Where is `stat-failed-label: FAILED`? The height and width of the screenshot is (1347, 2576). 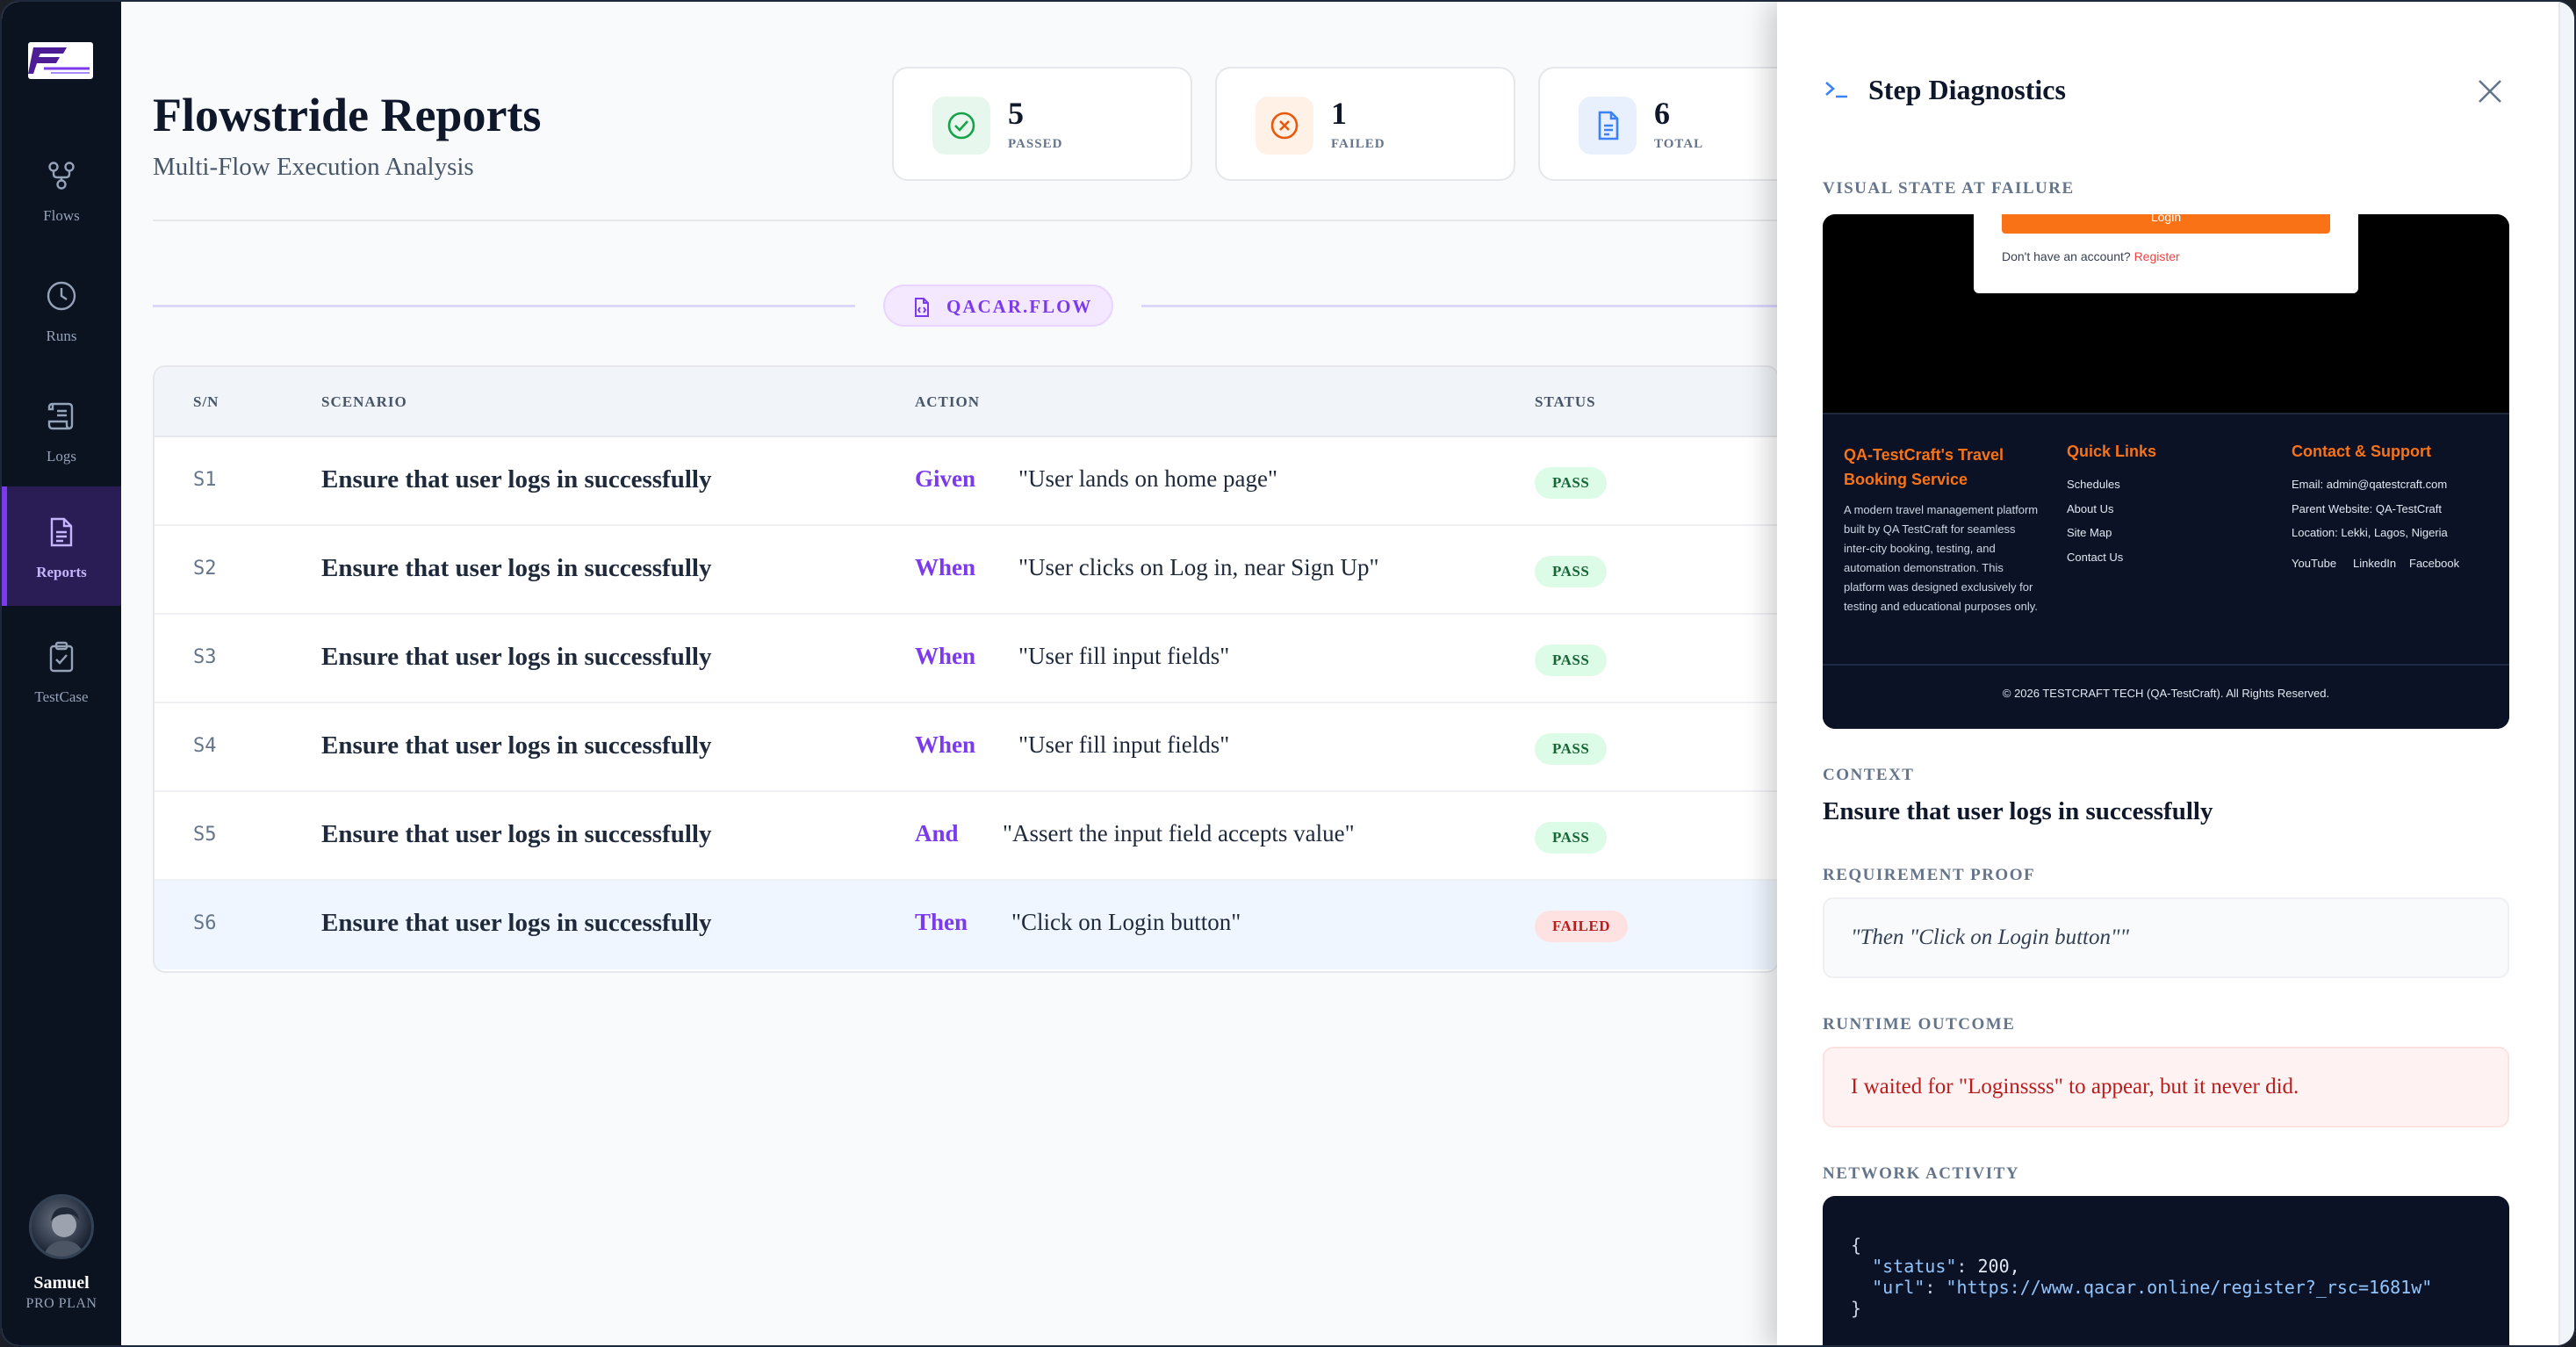
stat-failed-label: FAILED is located at coordinates (1358, 144).